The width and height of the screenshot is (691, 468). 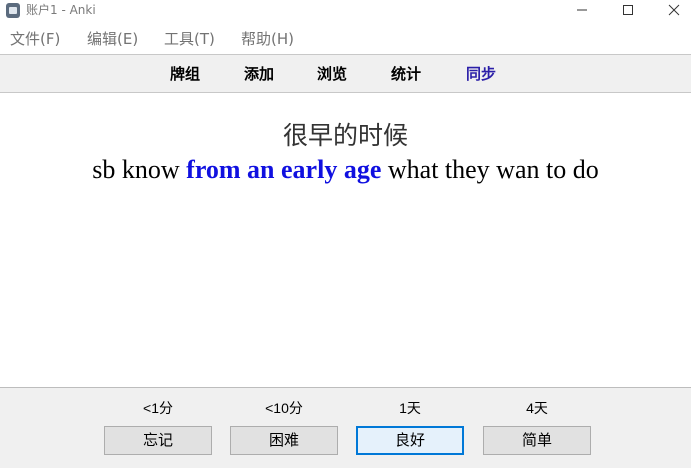 I want to click on menu-bar: 文件(F) 编辑(E) 工具(T) 帮助(H), so click(x=345, y=39).